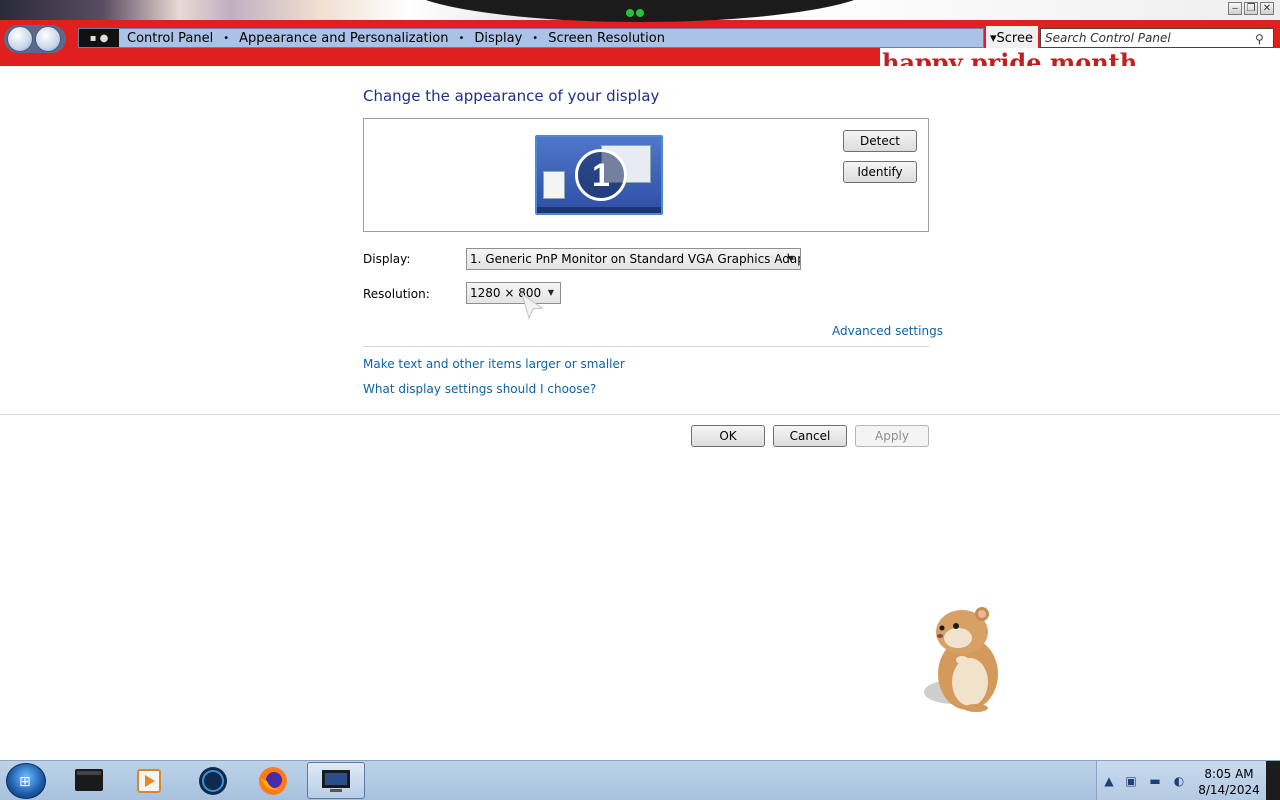 Image resolution: width=1280 pixels, height=800 pixels. Describe the element at coordinates (640, 11) in the screenshot. I see `notch-lights` at that location.